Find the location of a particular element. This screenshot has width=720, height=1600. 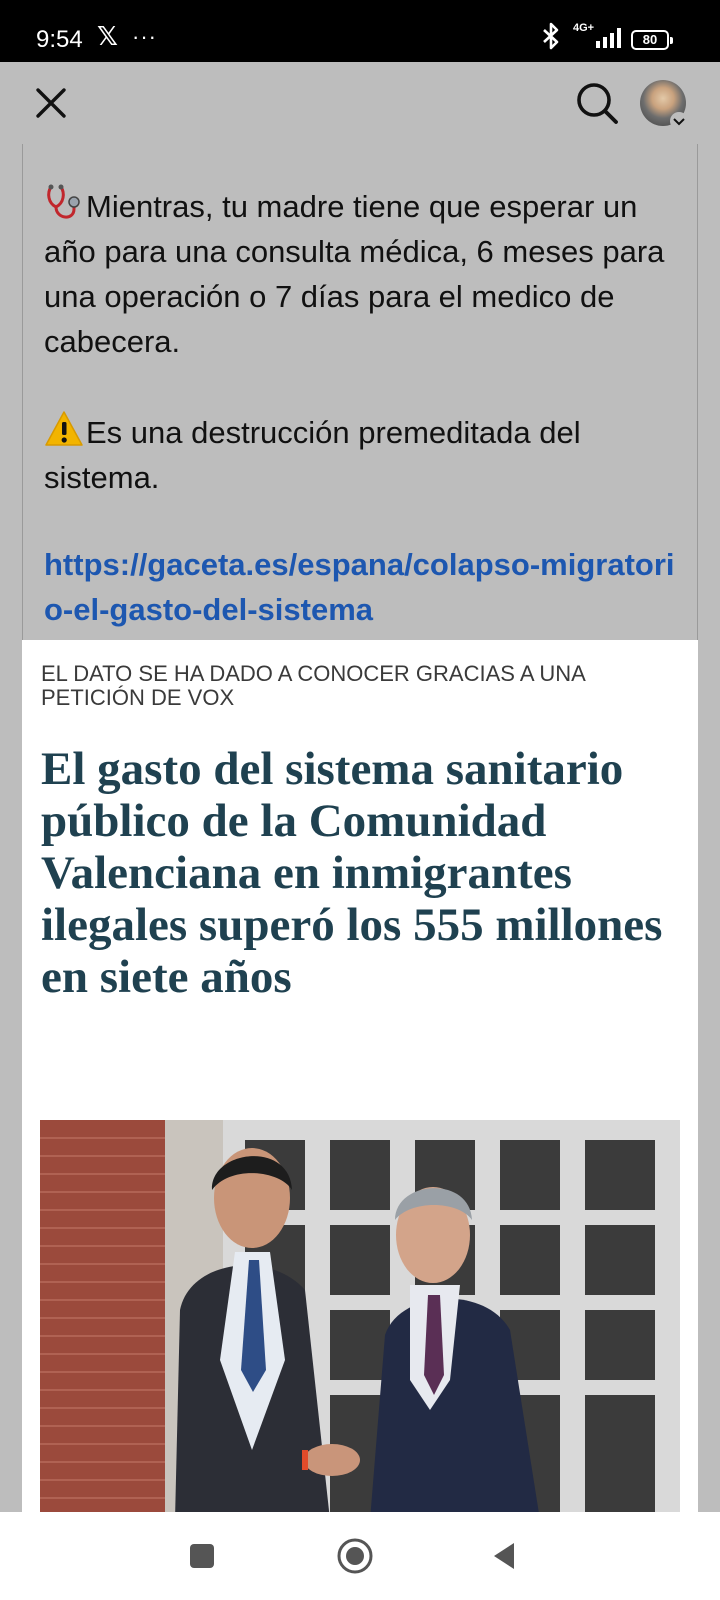

signal-icon is located at coordinates (608, 38).